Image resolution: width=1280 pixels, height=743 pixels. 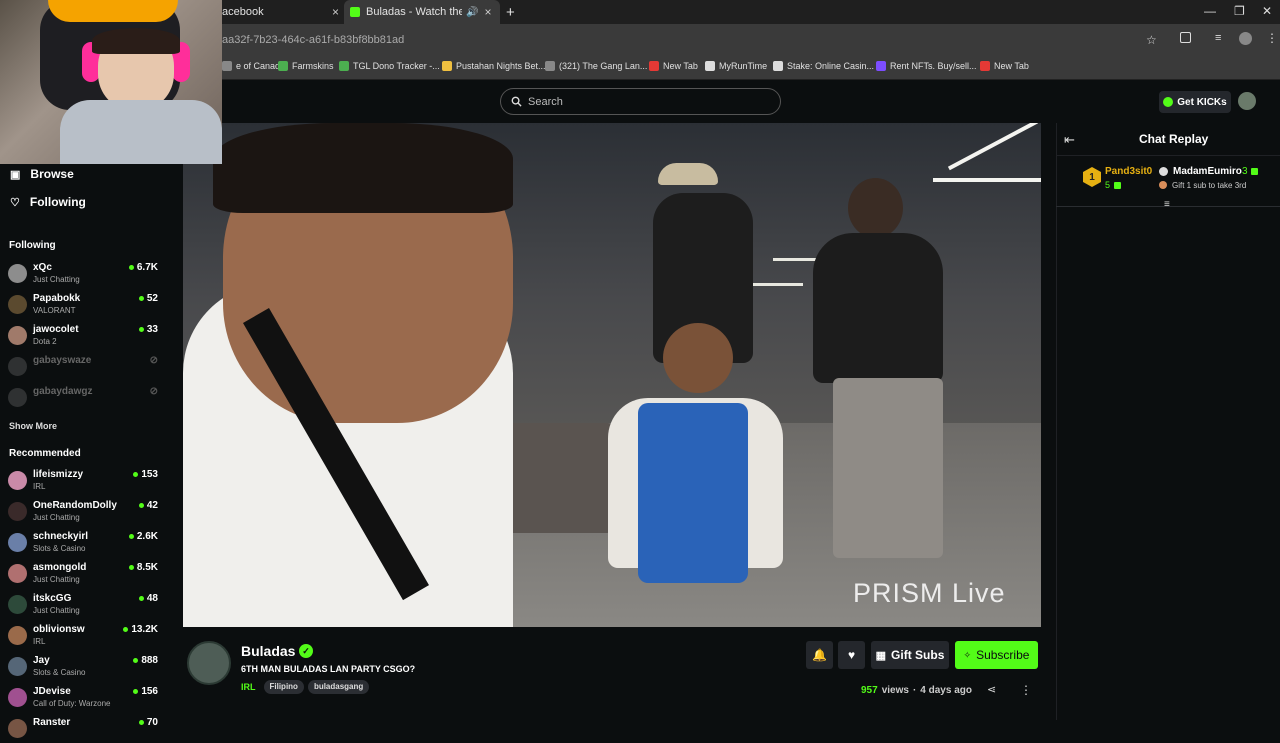 I want to click on sidebar-channel: gabaydawgz ⊘, so click(x=83, y=398).